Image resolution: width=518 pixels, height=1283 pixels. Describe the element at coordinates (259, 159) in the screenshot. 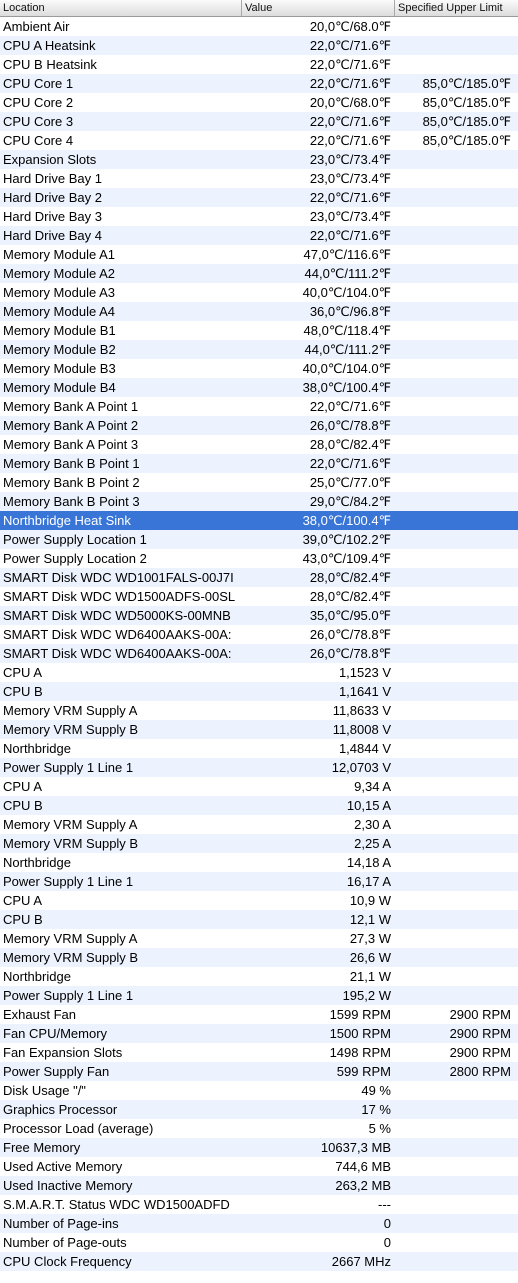

I see `table-row: Expansion Slots 23,0℃/73.4℉` at that location.